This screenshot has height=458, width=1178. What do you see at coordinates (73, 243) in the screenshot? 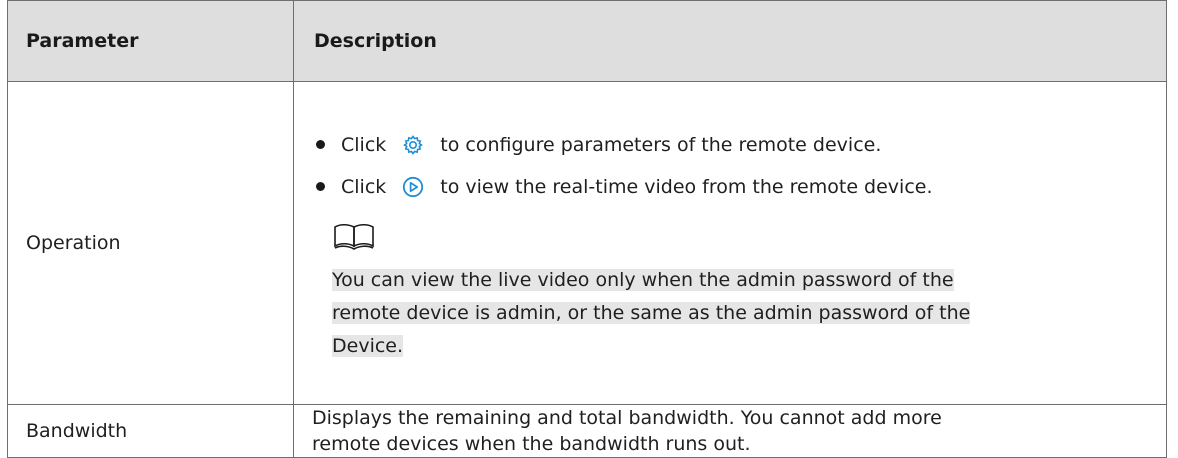
I see `parameter-name: Operation` at bounding box center [73, 243].